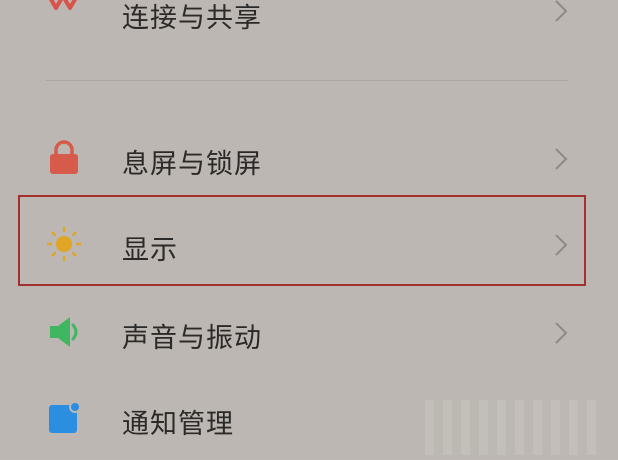  What do you see at coordinates (64, 418) in the screenshot?
I see `notification-icon` at bounding box center [64, 418].